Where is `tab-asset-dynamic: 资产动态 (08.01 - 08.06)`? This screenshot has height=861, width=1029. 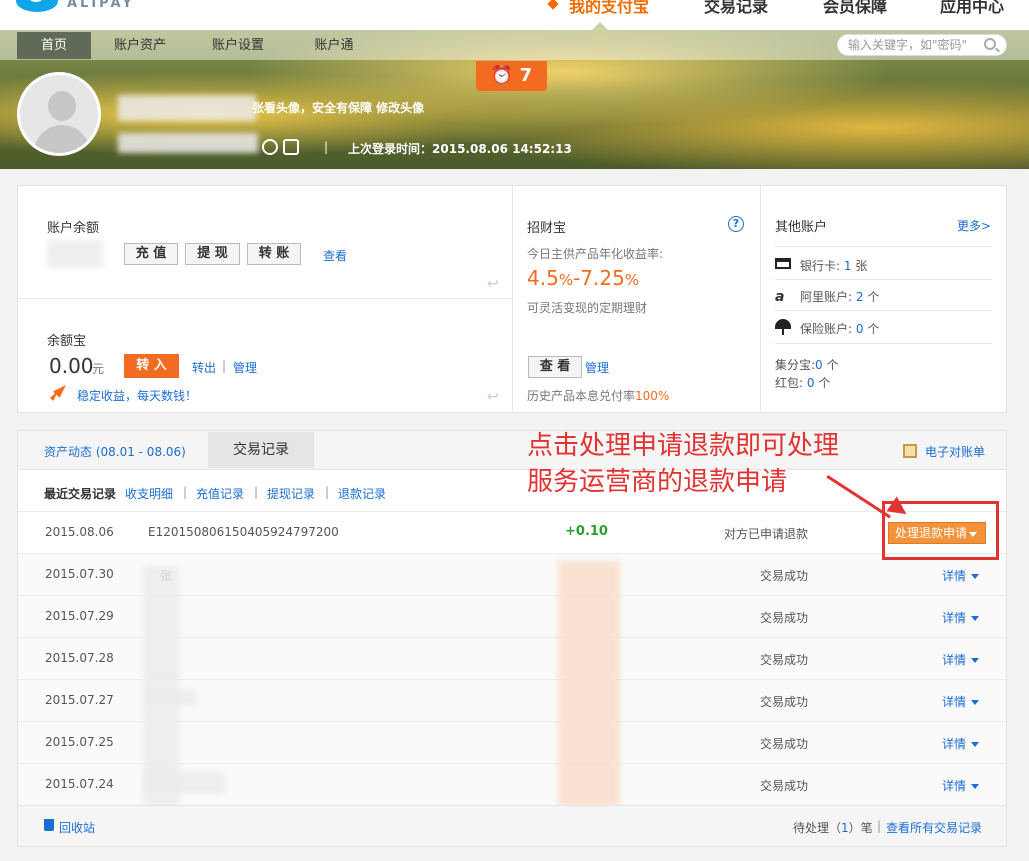
tab-asset-dynamic: 资产动态 (08.01 - 08.06) is located at coordinates (115, 451).